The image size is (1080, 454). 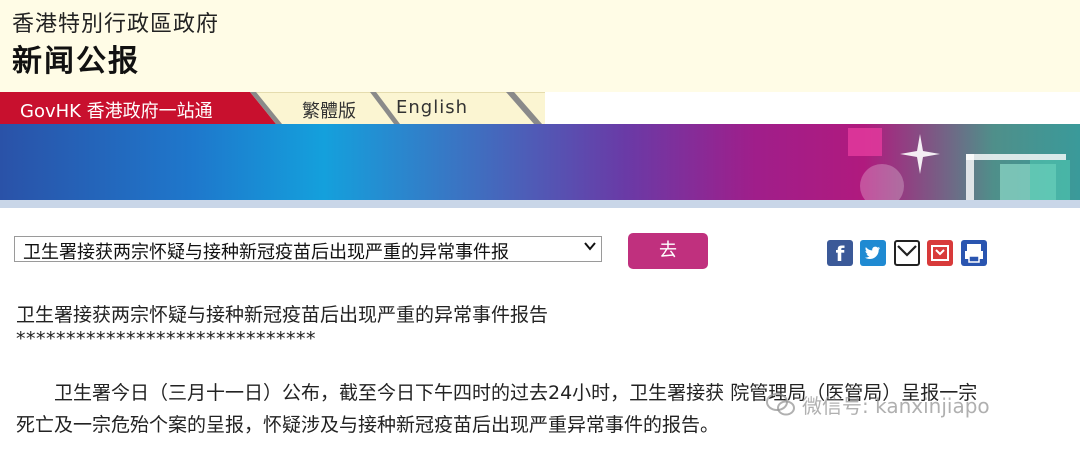 I want to click on twitter-icon, so click(x=873, y=253).